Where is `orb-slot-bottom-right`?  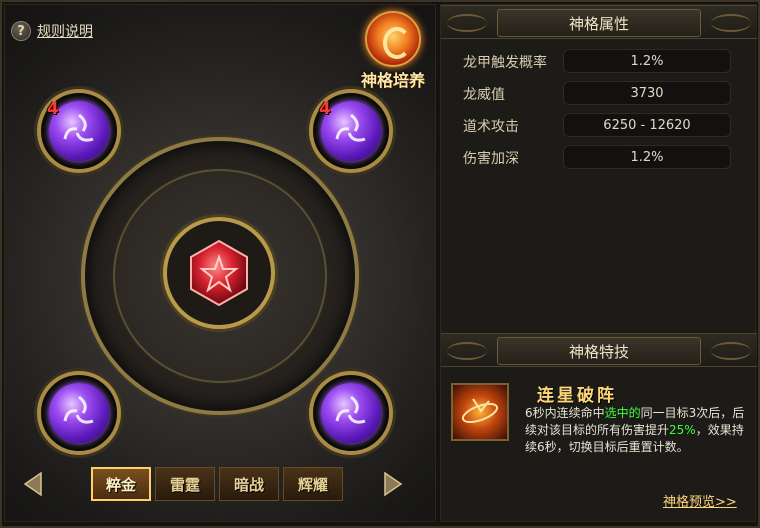 orb-slot-bottom-right is located at coordinates (351, 413).